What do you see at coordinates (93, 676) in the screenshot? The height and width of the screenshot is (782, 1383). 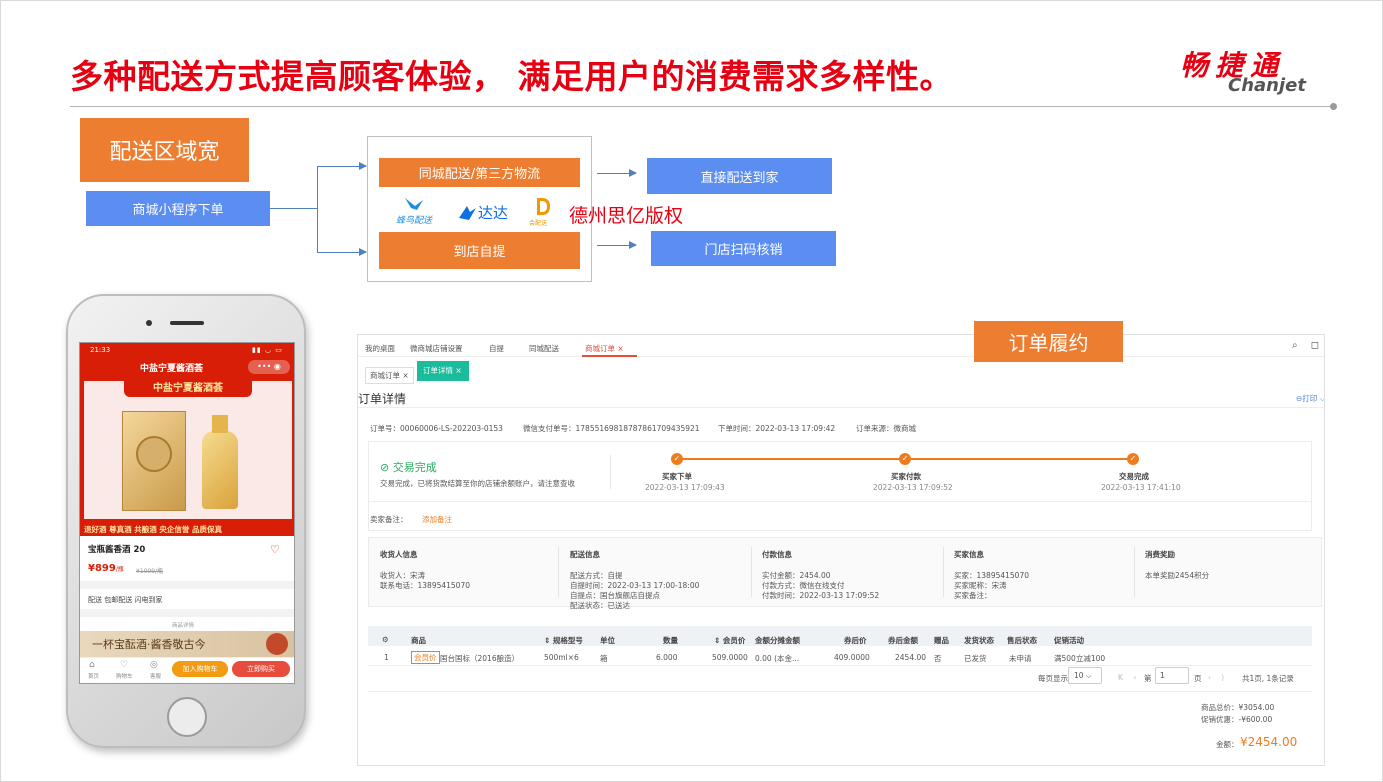 I see `nav-home: 首页` at bounding box center [93, 676].